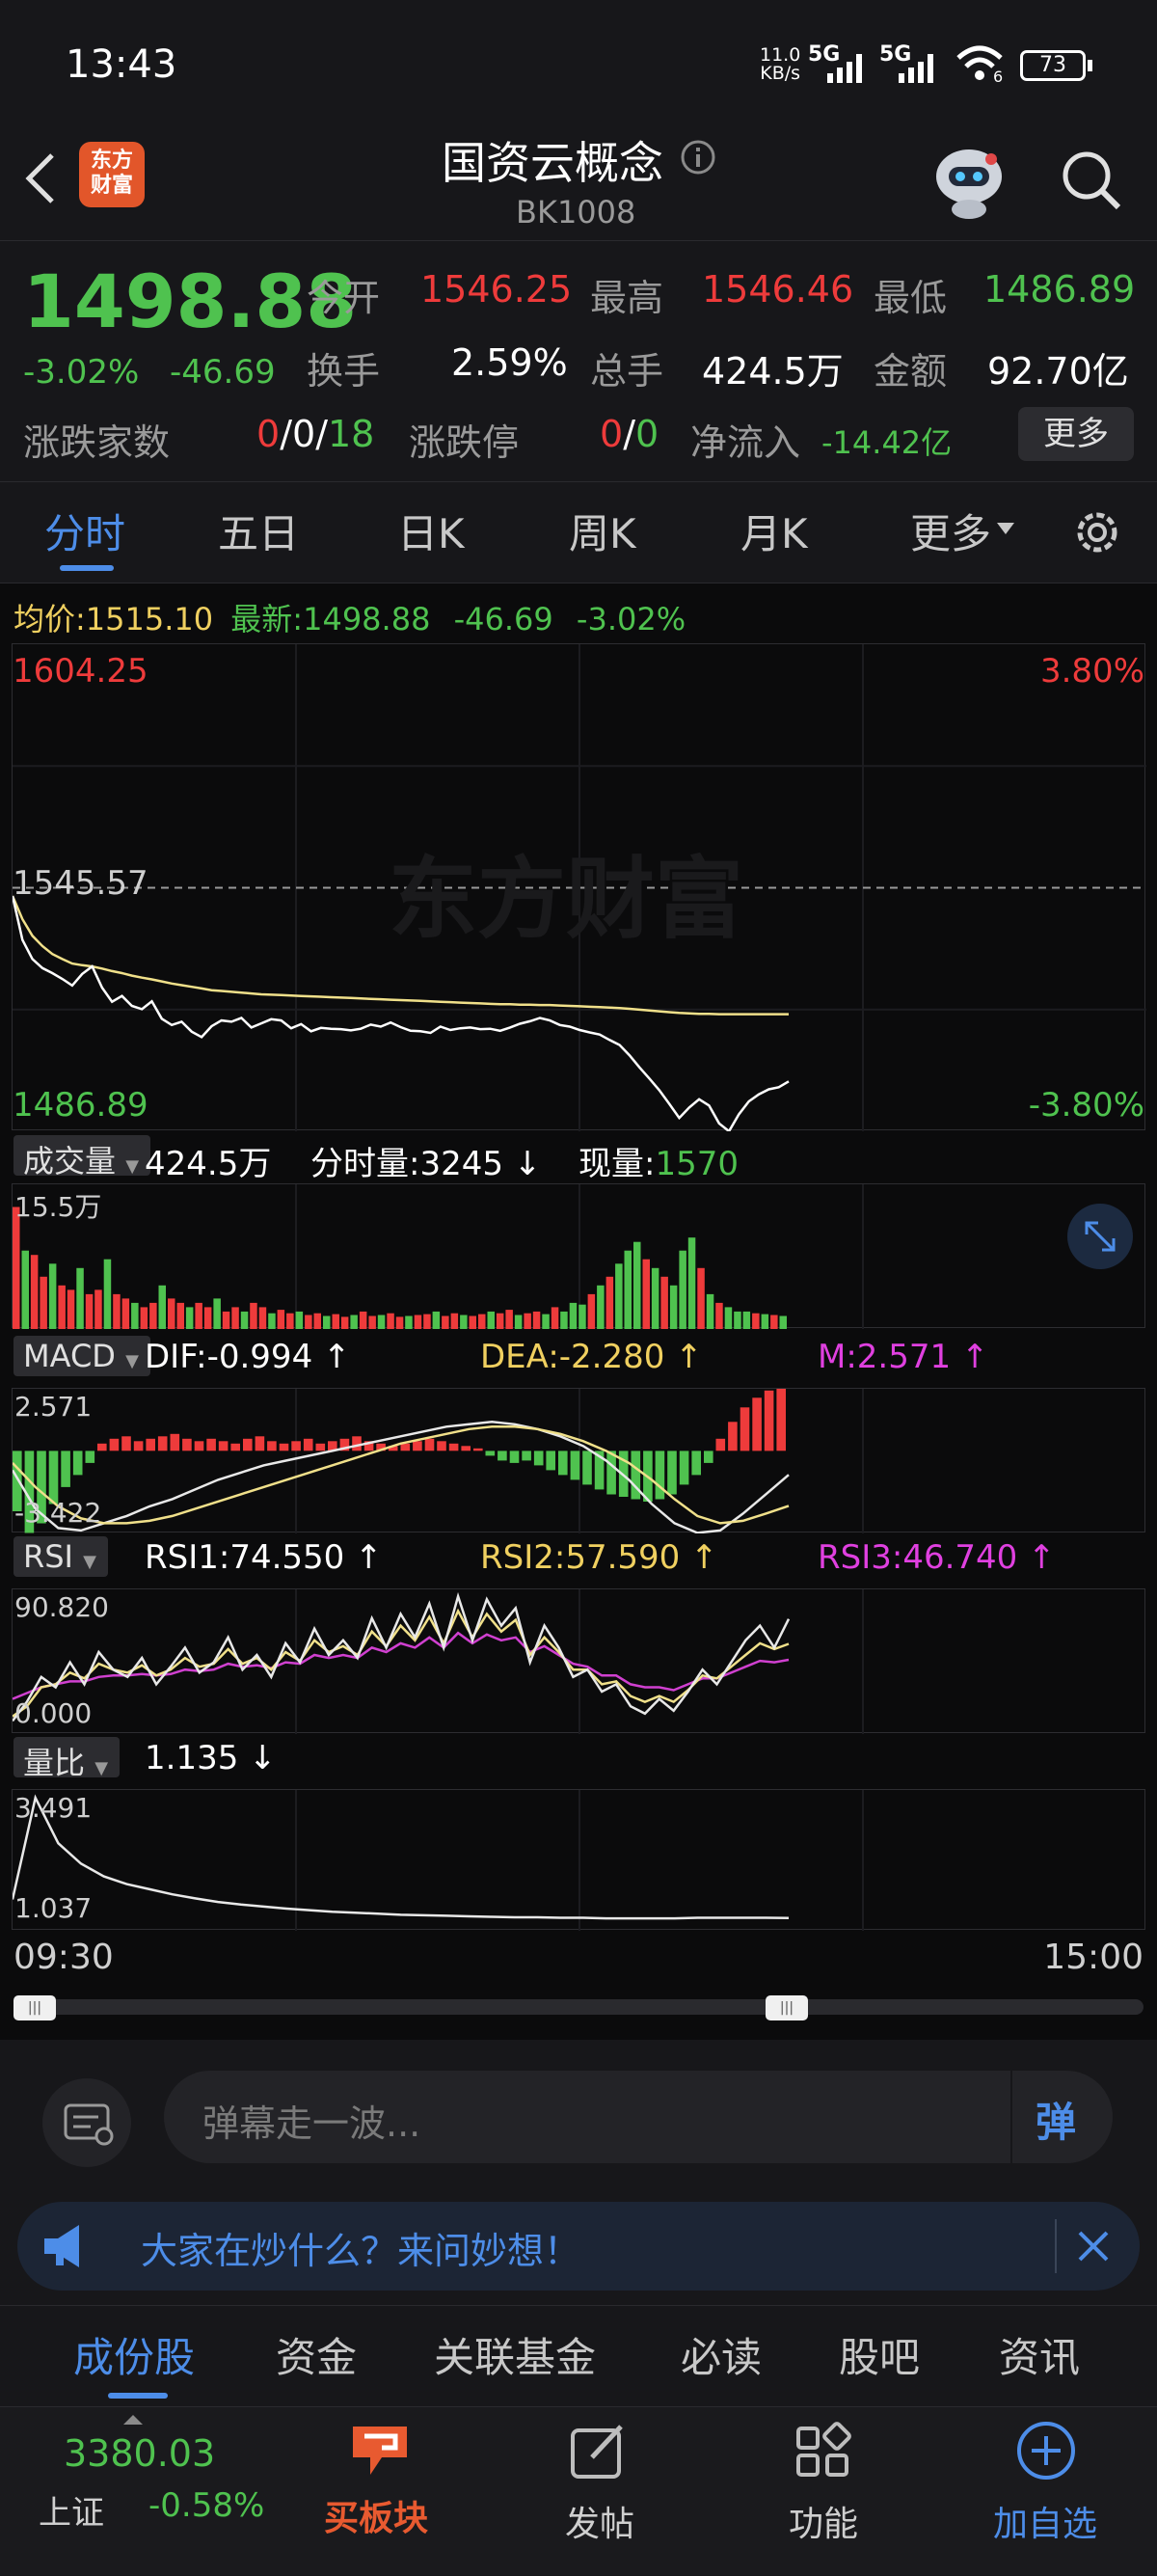 This screenshot has height=2576, width=1157. What do you see at coordinates (969, 179) in the screenshot?
I see `robot-assistant-icon` at bounding box center [969, 179].